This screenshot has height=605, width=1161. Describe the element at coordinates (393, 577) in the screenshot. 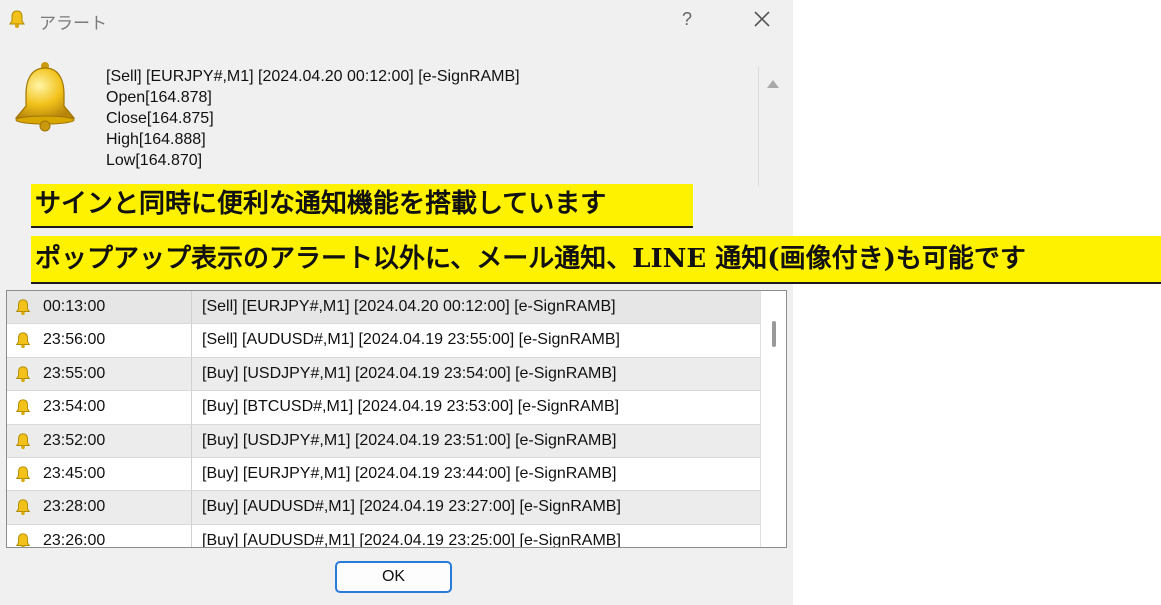

I see `ok-button: OK` at that location.